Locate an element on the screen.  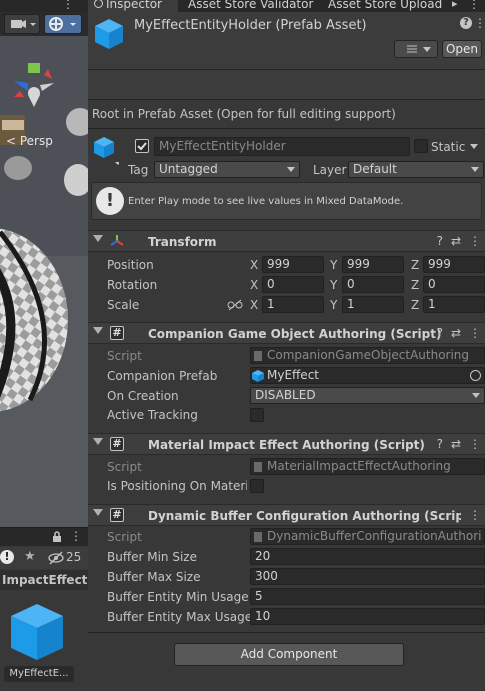
companion-title: Companion Game Object Authoring (Script) is located at coordinates (295, 334).